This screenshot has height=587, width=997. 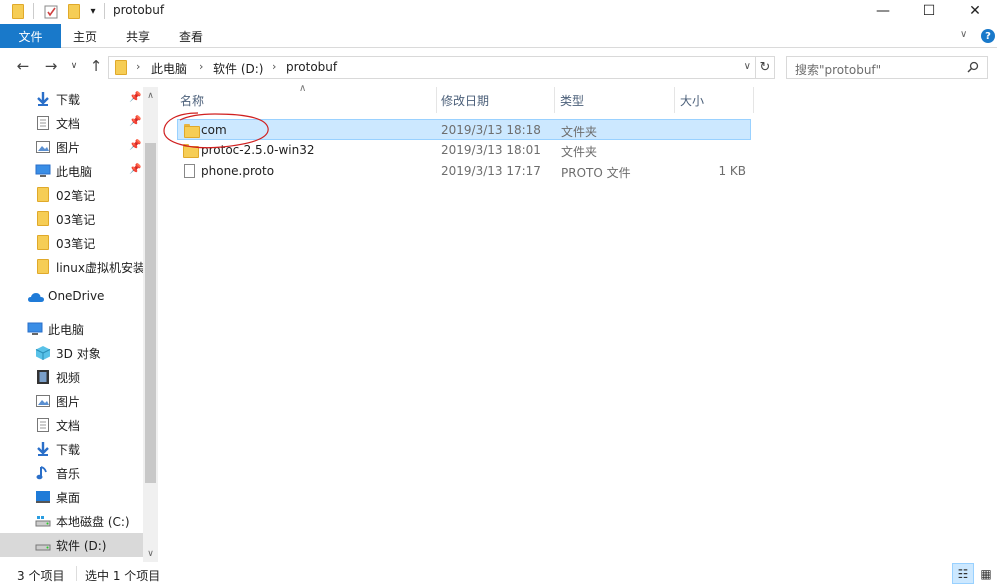 I want to click on close-button: ✕, so click(x=974, y=11).